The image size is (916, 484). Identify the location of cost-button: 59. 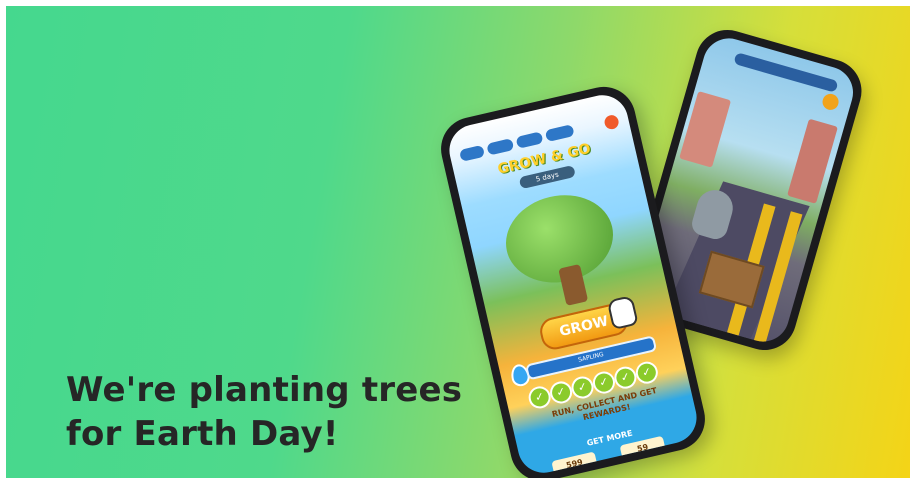
(643, 448).